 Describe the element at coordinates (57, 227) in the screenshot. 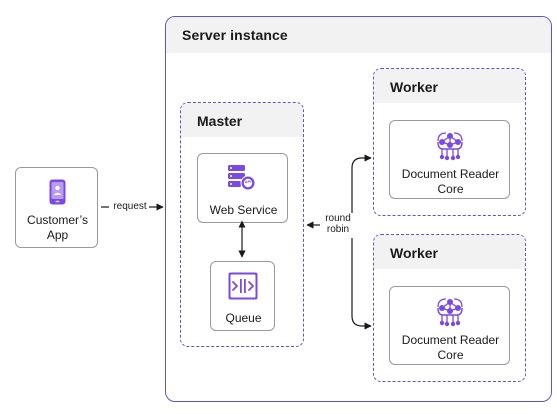

I see `customer-app-label: Customer’s App` at that location.